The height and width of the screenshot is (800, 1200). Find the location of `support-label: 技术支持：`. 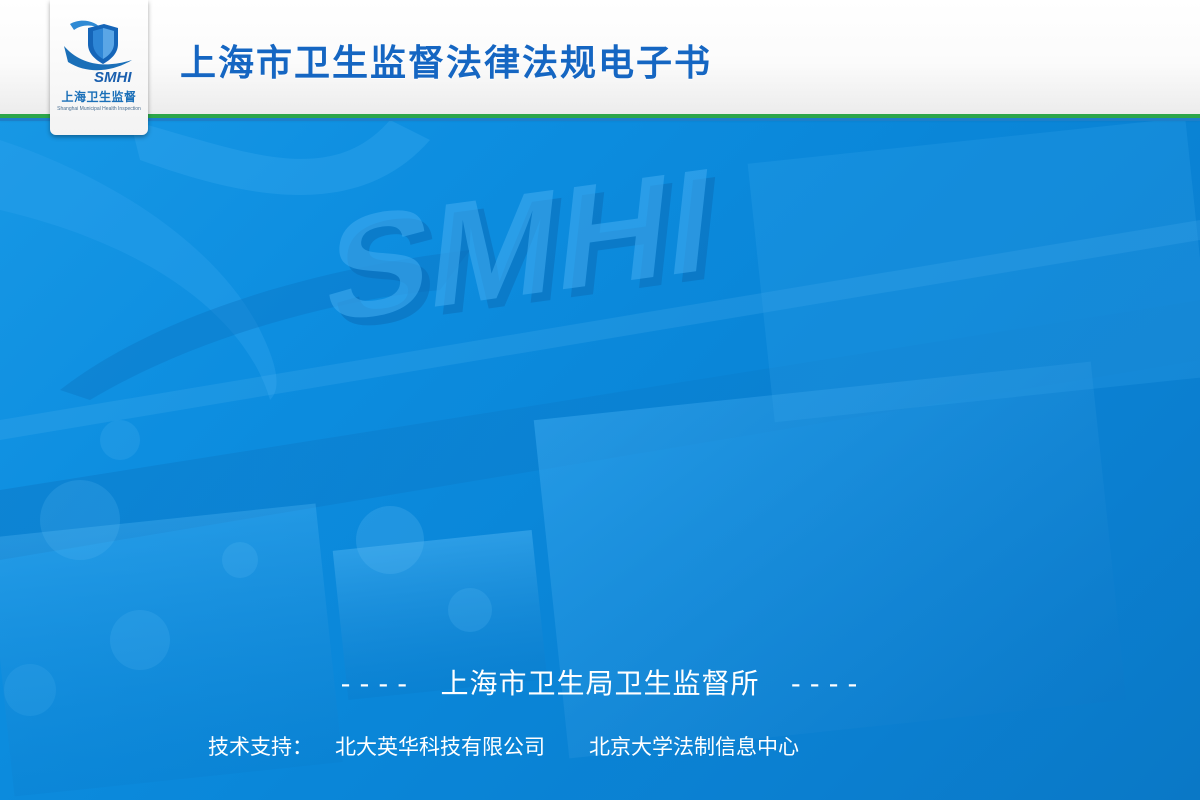

support-label: 技术支持： is located at coordinates (260, 747).